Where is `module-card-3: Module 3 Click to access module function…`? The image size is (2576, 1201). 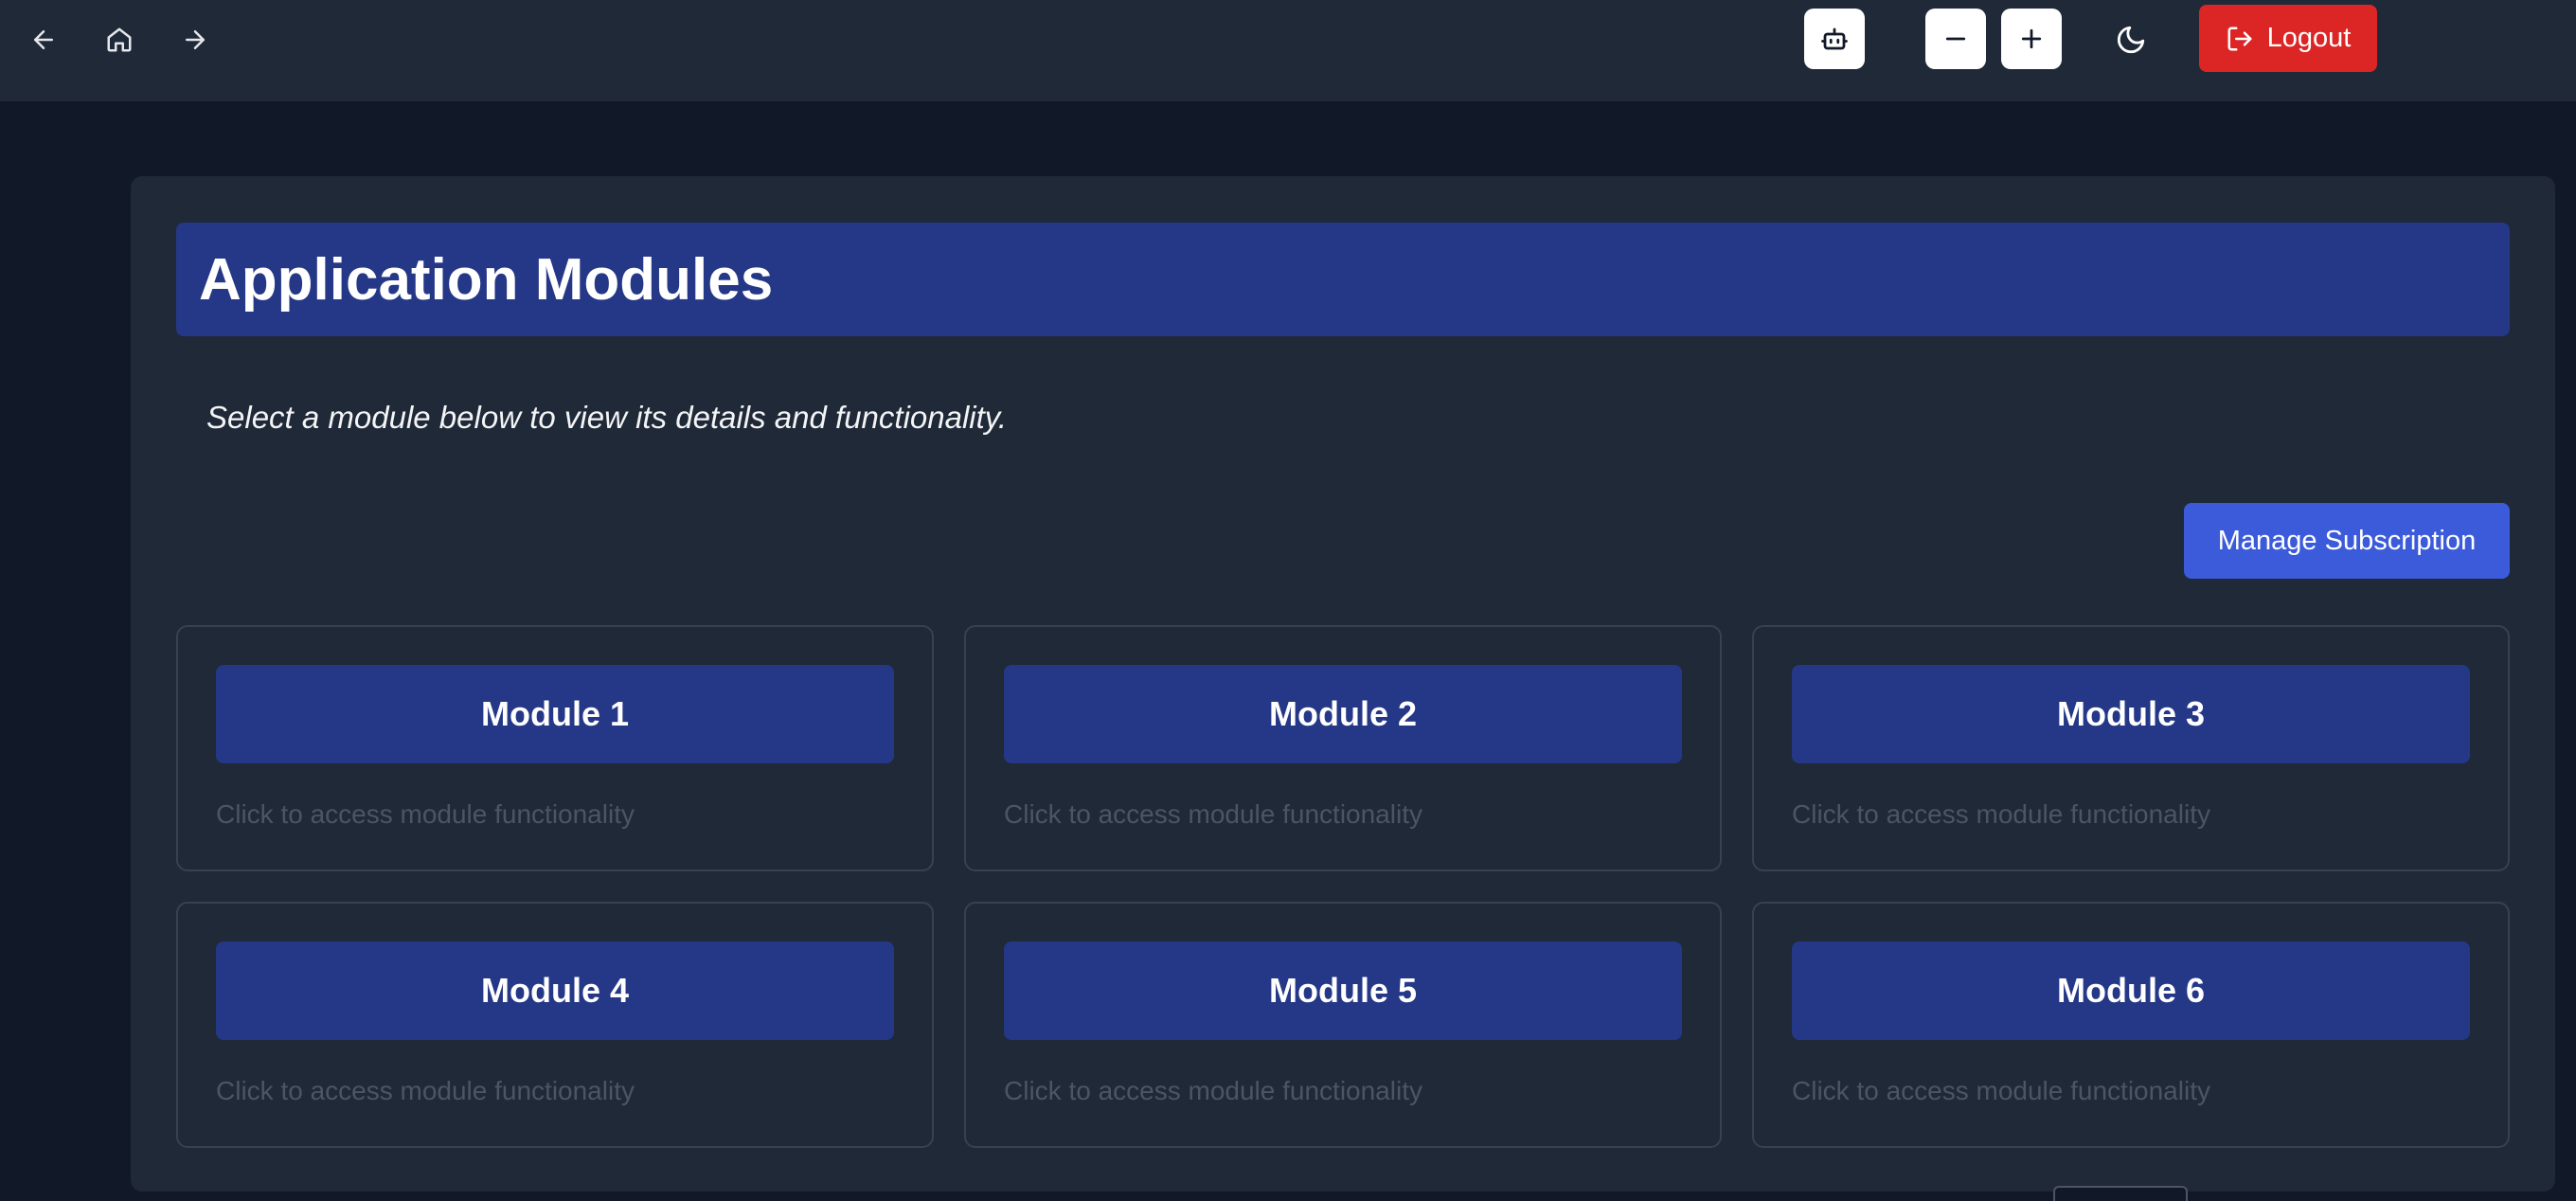 module-card-3: Module 3 Click to access module function… is located at coordinates (2131, 748).